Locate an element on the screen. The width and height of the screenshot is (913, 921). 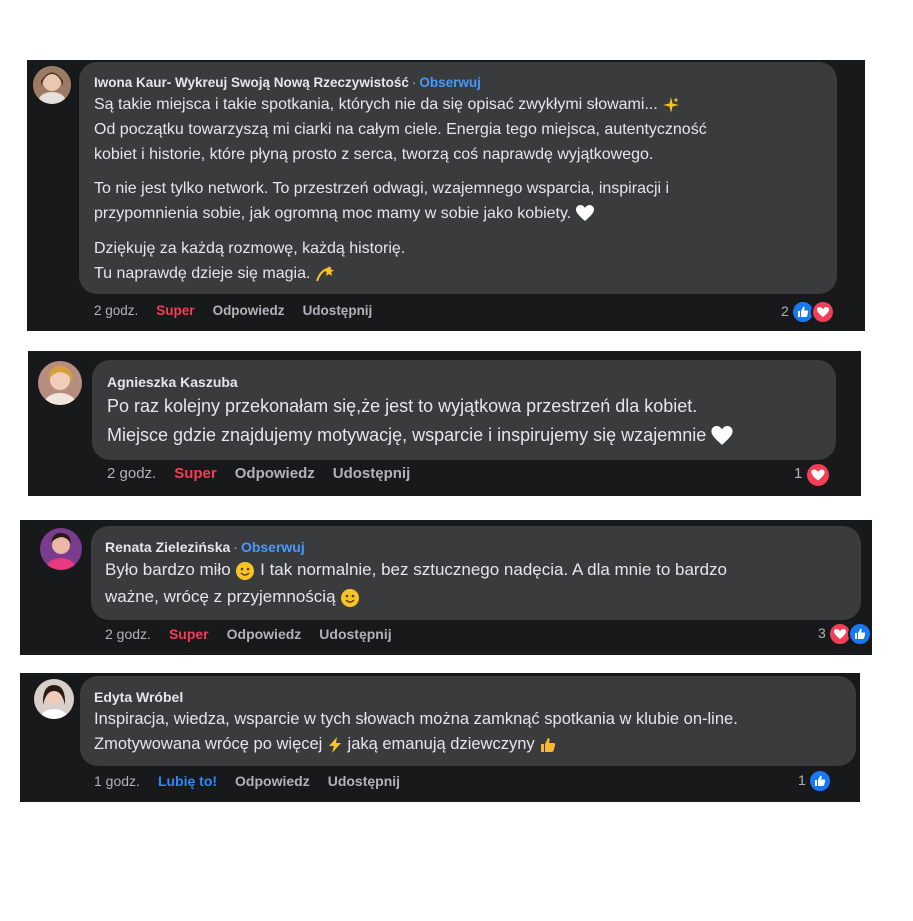
author-name: Agnieszka Kaszuba is located at coordinates (172, 382).